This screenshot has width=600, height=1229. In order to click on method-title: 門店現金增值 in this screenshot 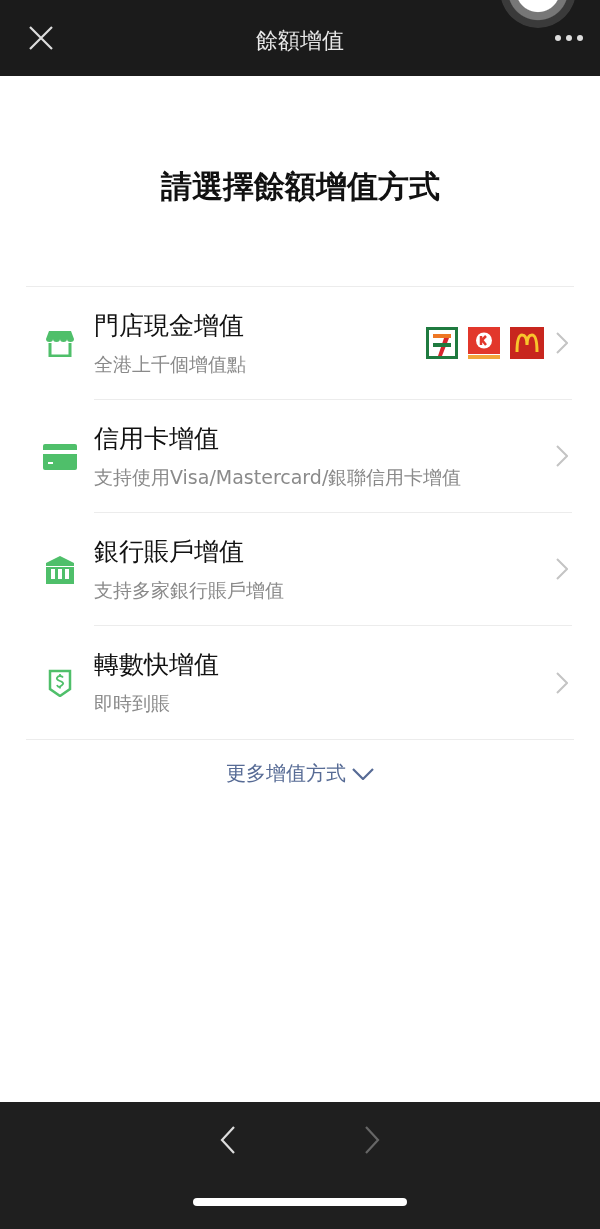, I will do `click(169, 325)`.